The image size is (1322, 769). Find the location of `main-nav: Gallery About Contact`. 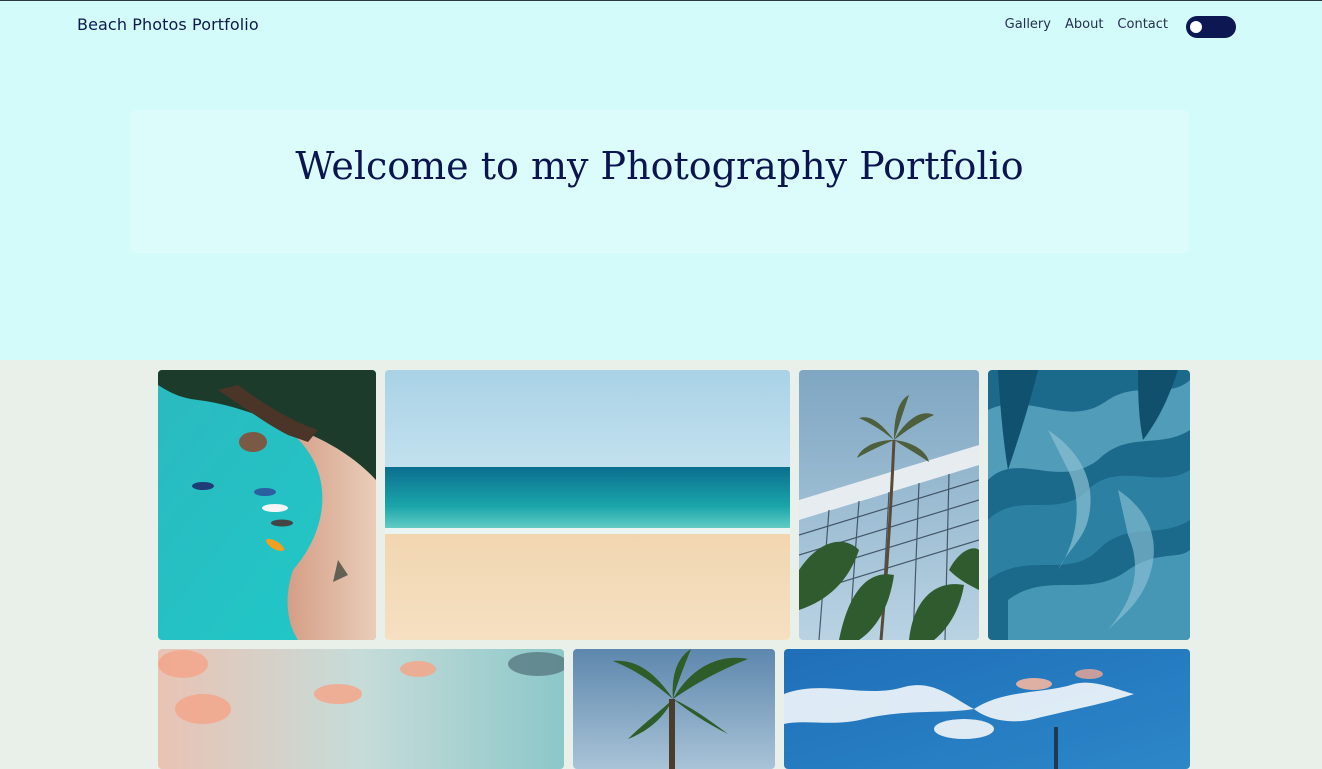

main-nav: Gallery About Contact is located at coordinates (1086, 24).